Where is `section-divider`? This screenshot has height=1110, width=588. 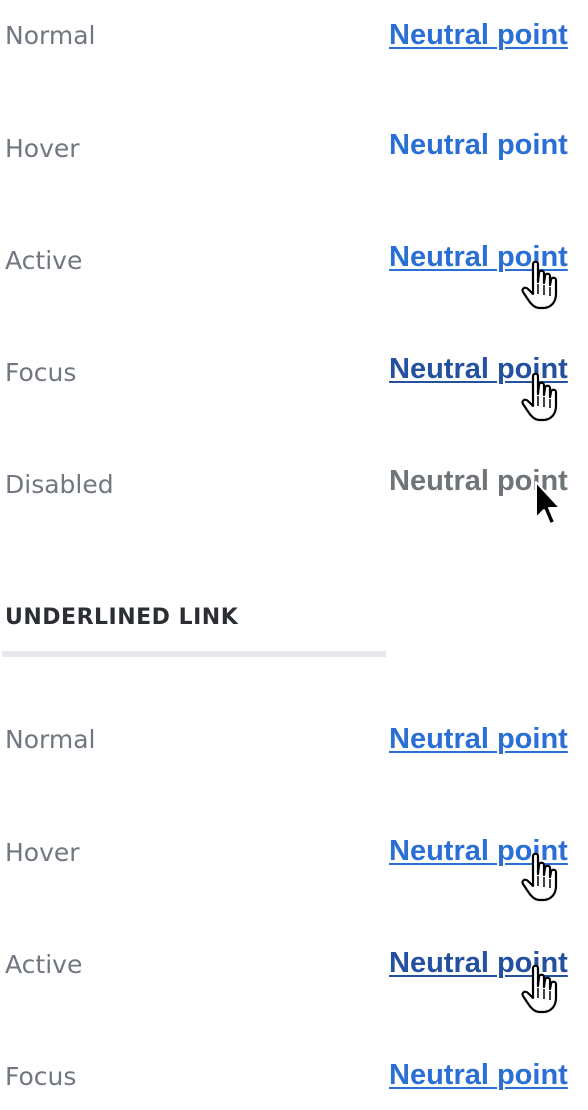 section-divider is located at coordinates (194, 654).